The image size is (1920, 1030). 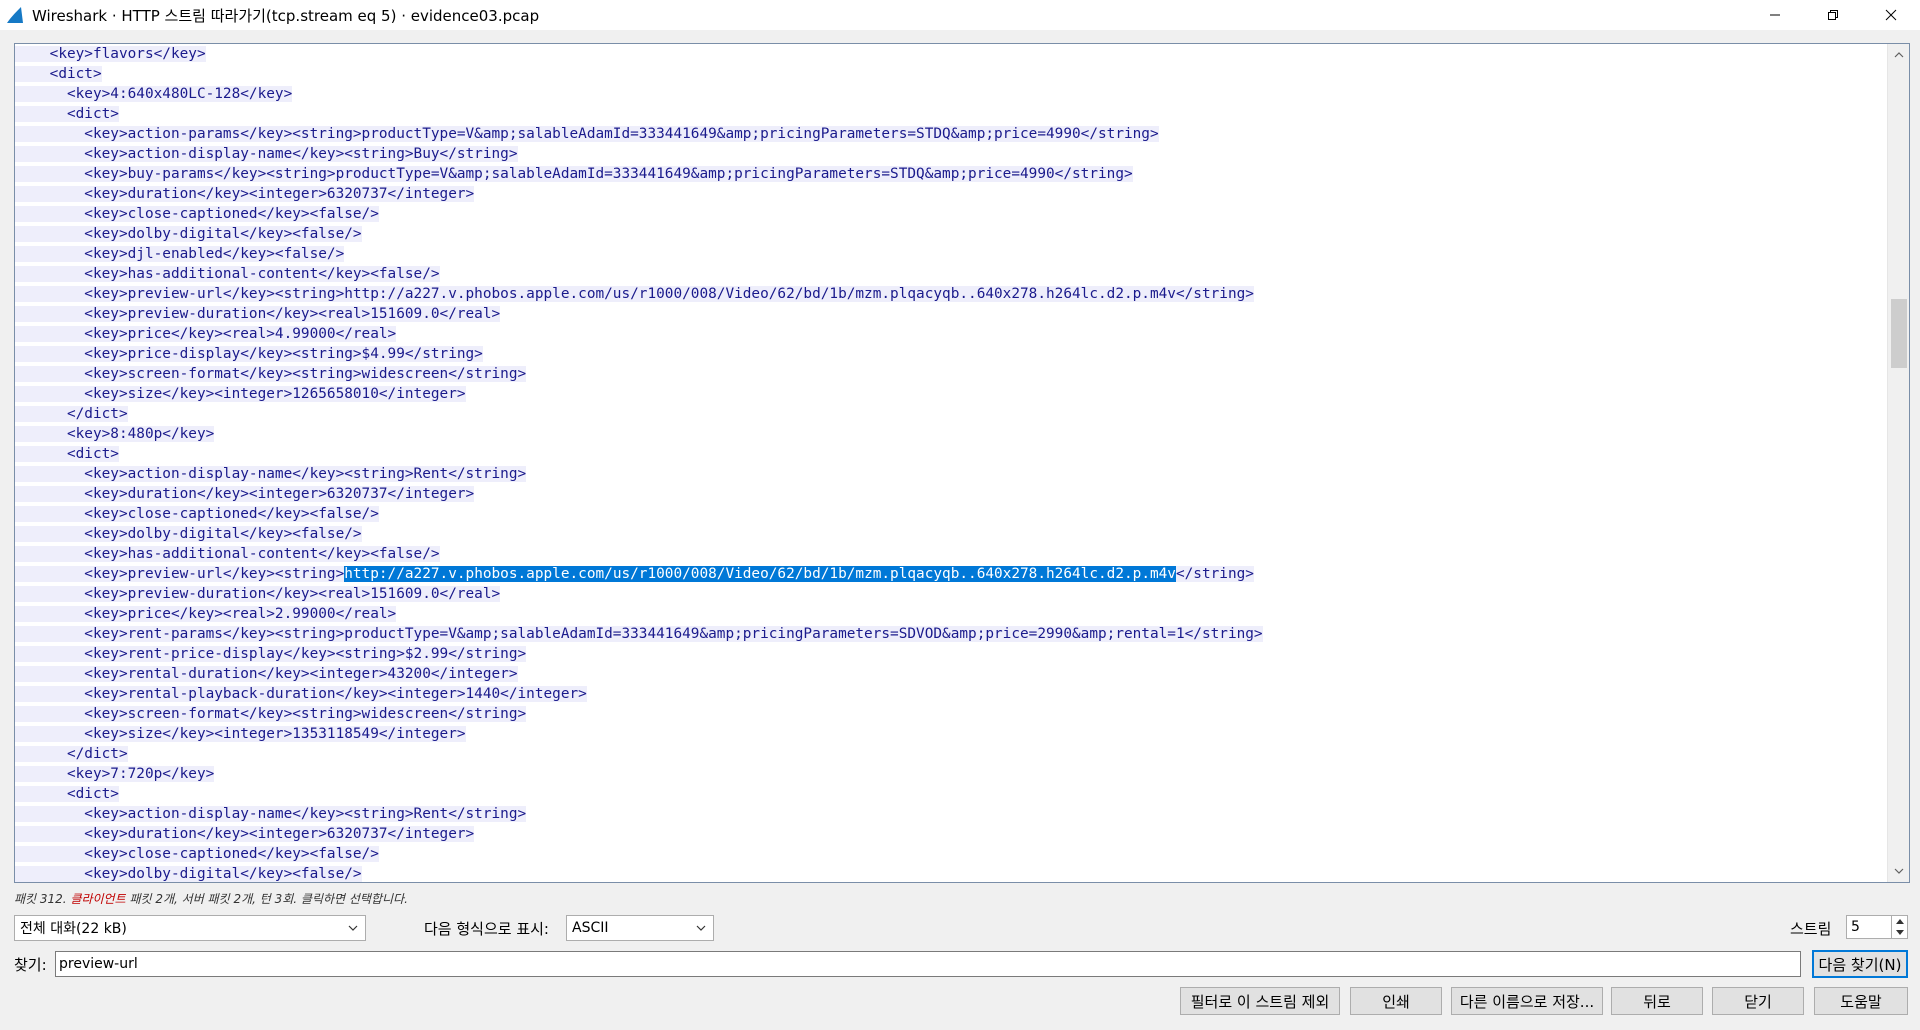 What do you see at coordinates (1811, 929) in the screenshot?
I see `stream-label: 스트림` at bounding box center [1811, 929].